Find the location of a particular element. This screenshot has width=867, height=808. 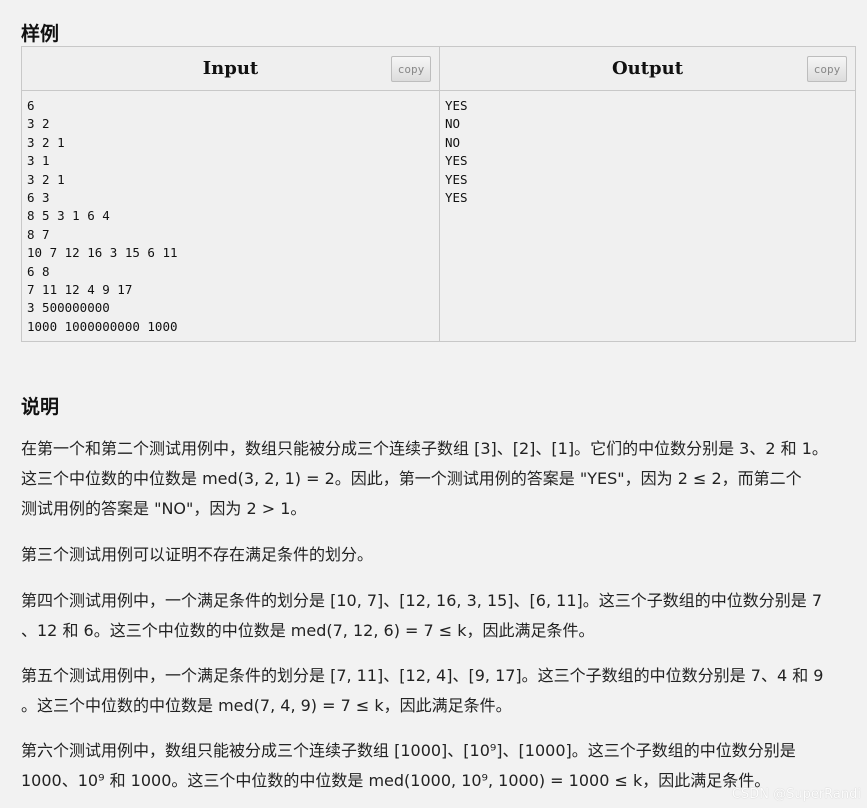

note-line: 测试用例的答案是 "NO"，因为 2 > 1。 is located at coordinates (164, 508).